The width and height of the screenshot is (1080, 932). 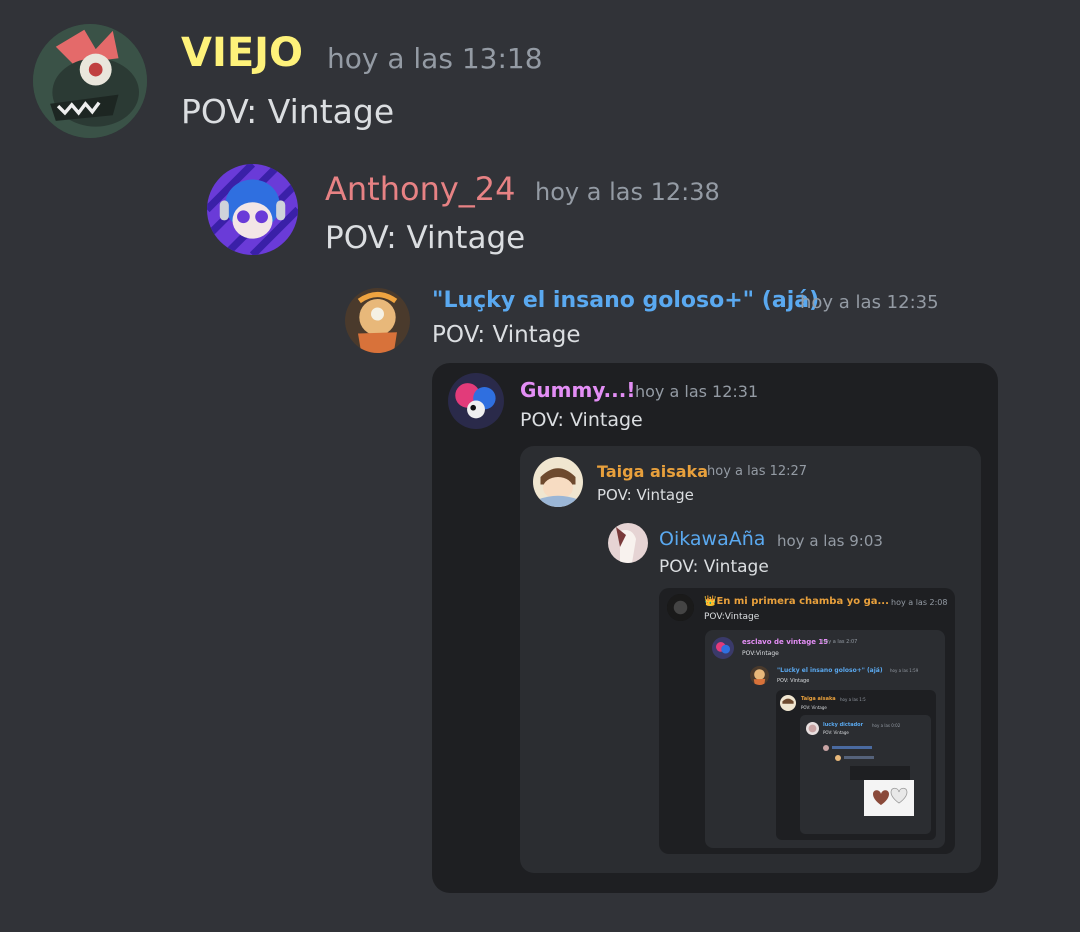 I want to click on nested-content-blur, so click(x=870, y=762).